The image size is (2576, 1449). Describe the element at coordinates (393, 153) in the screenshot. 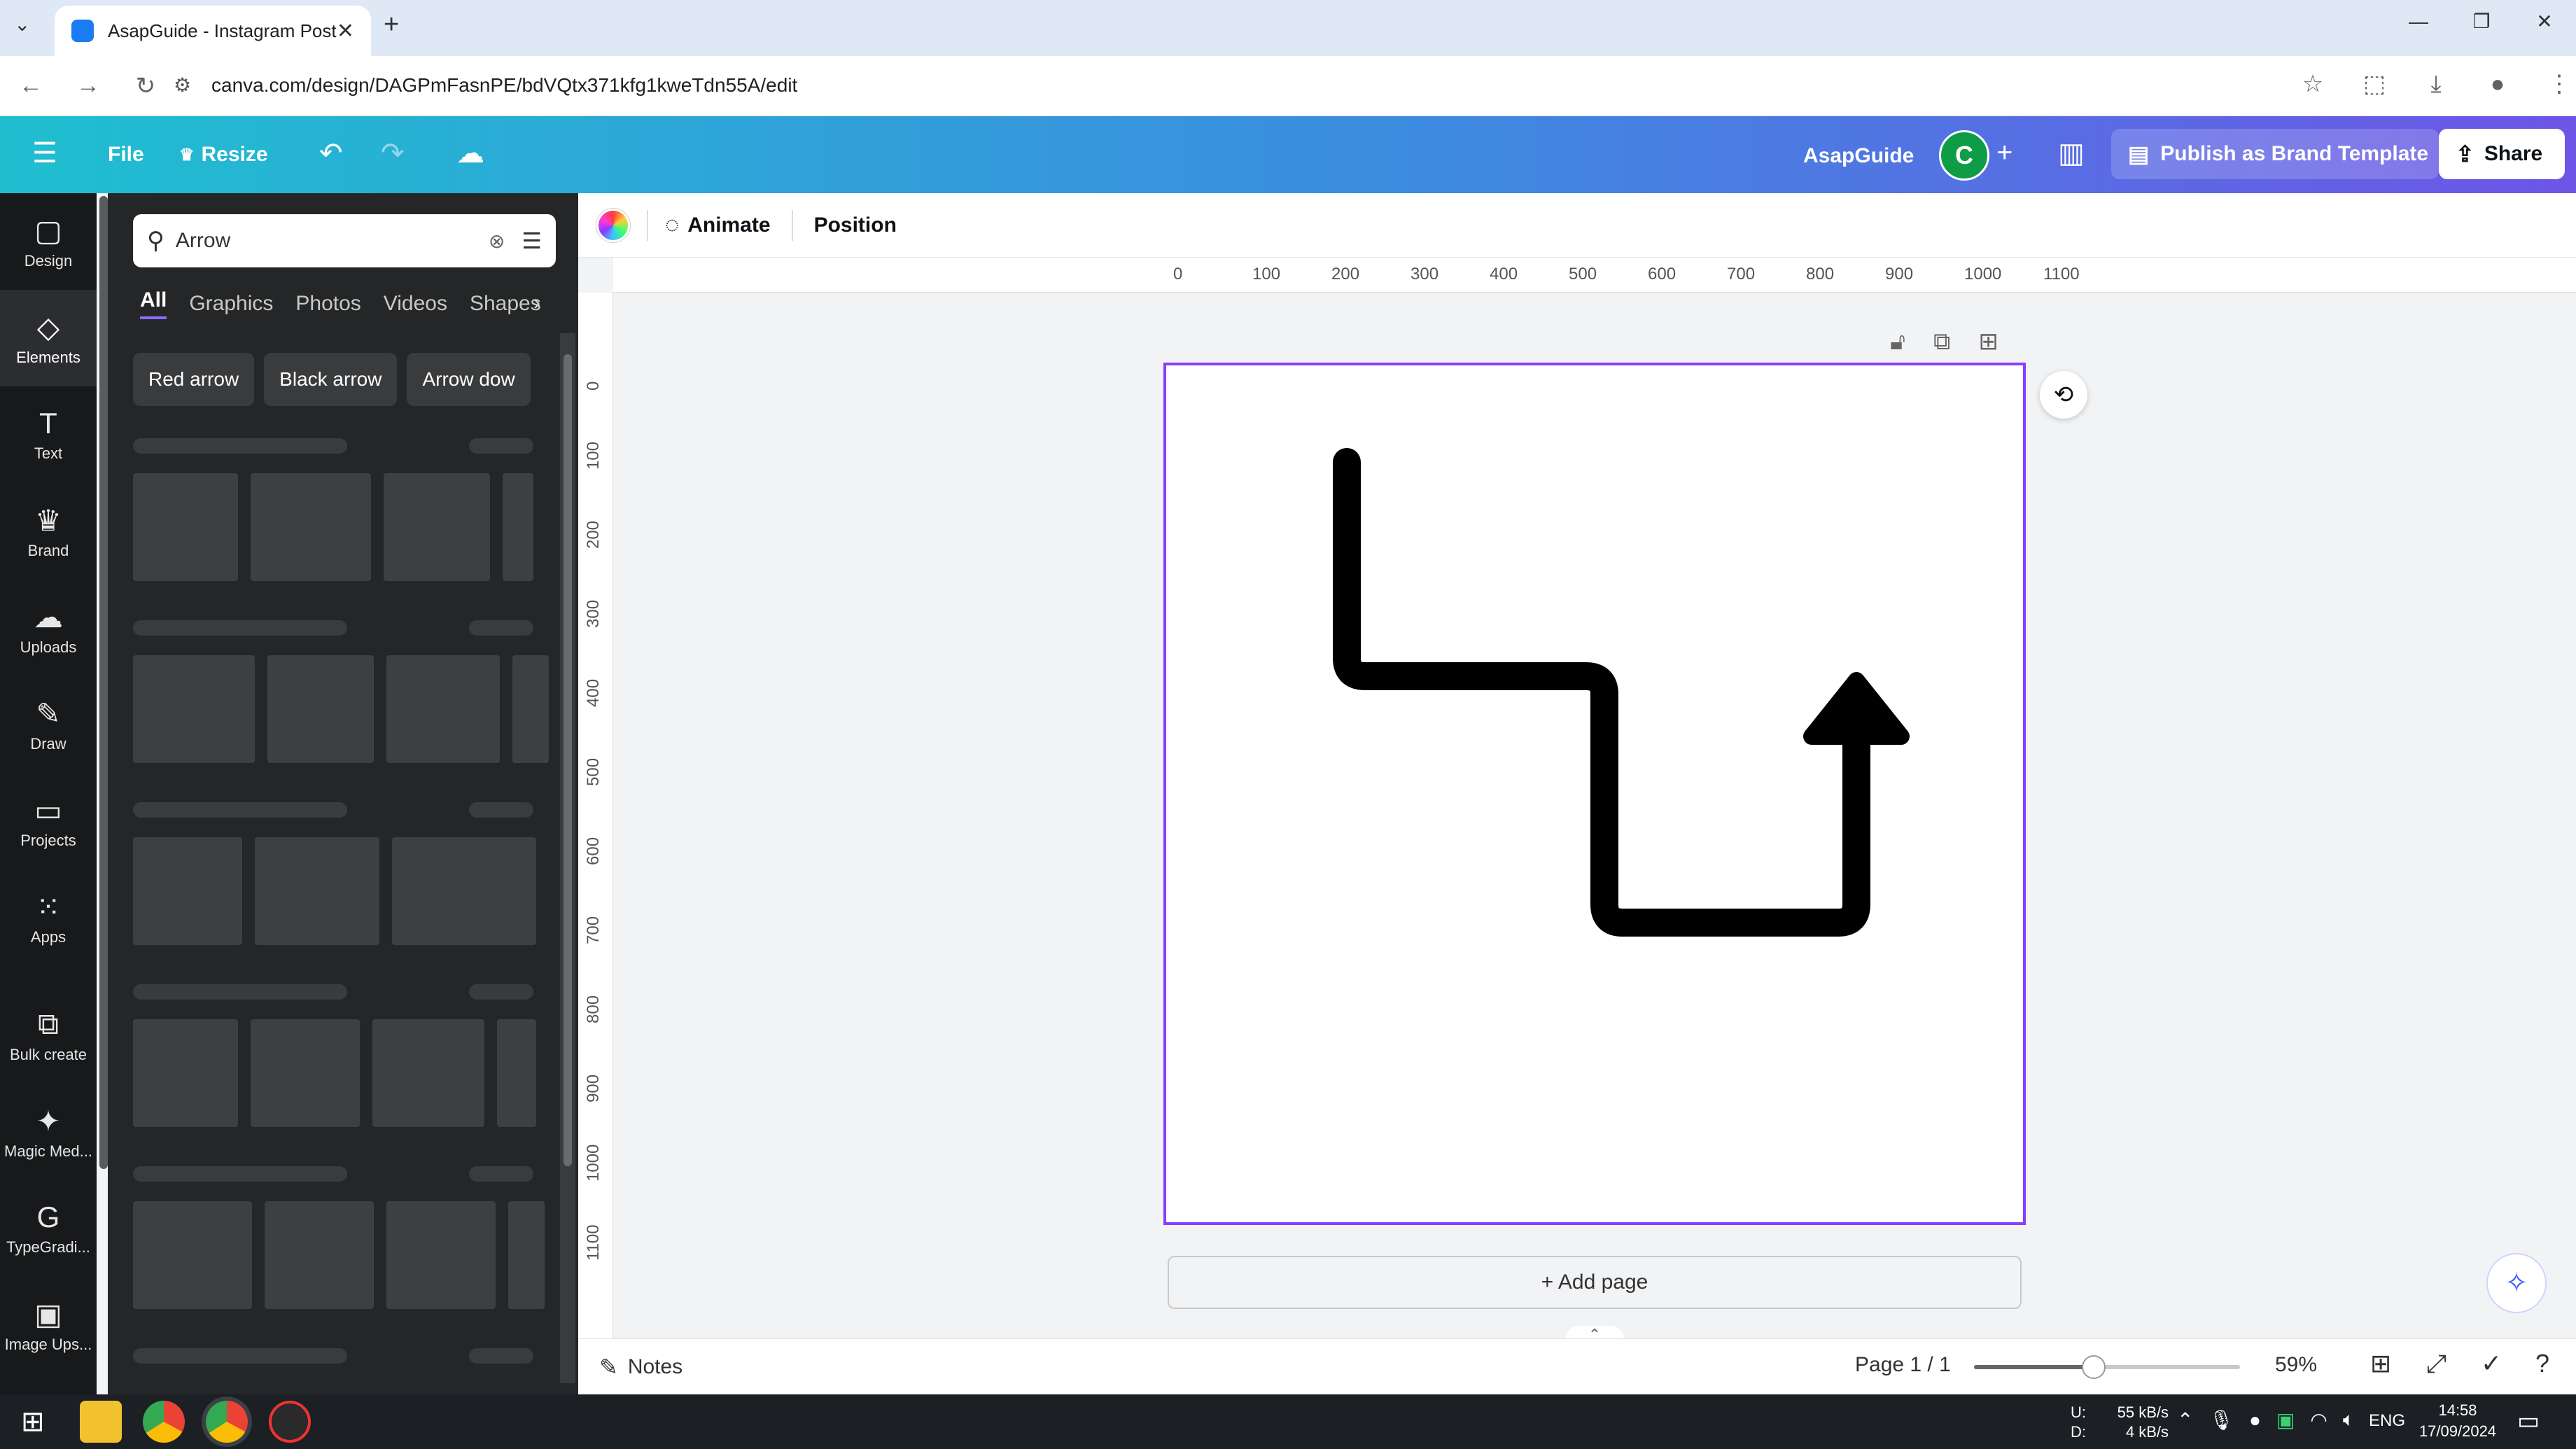

I see `redo-icon: ↷` at that location.